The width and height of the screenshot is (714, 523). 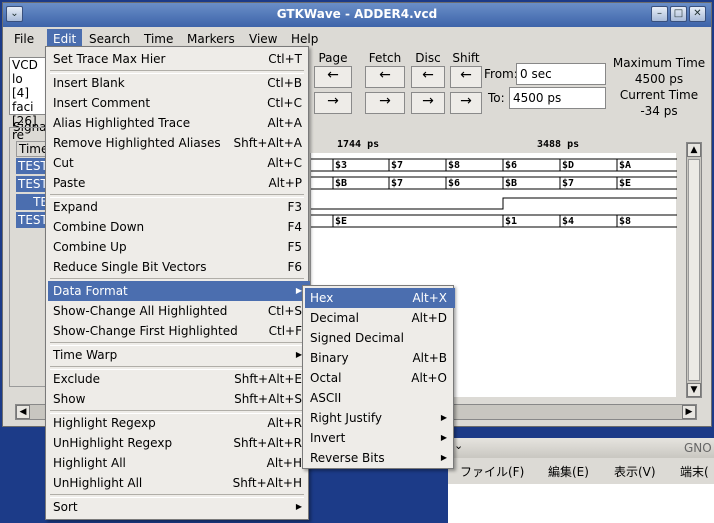 I want to click on wave-value: $D, so click(x=568, y=165).